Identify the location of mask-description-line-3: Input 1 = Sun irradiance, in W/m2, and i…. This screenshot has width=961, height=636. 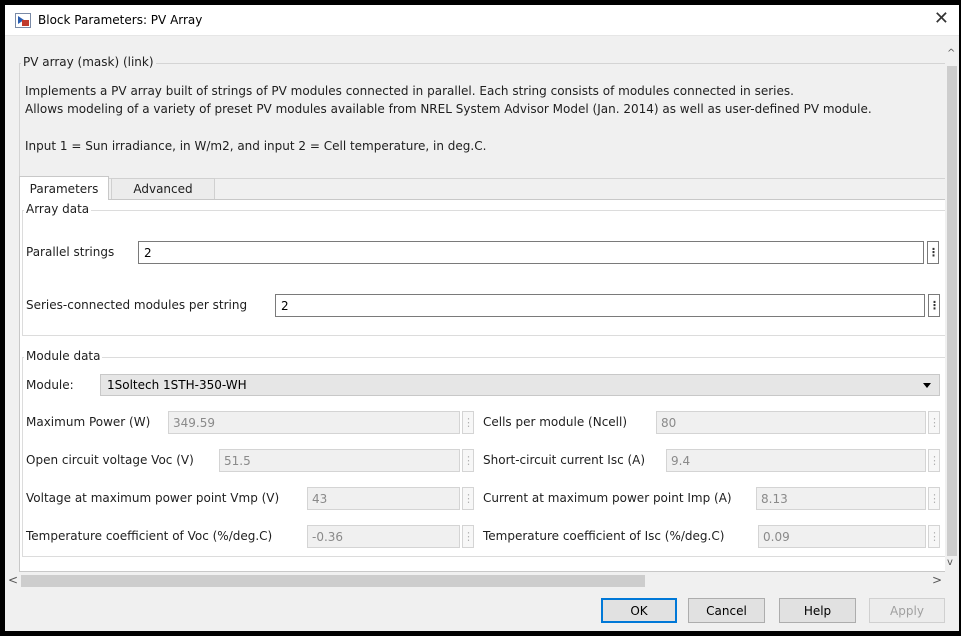
(256, 146).